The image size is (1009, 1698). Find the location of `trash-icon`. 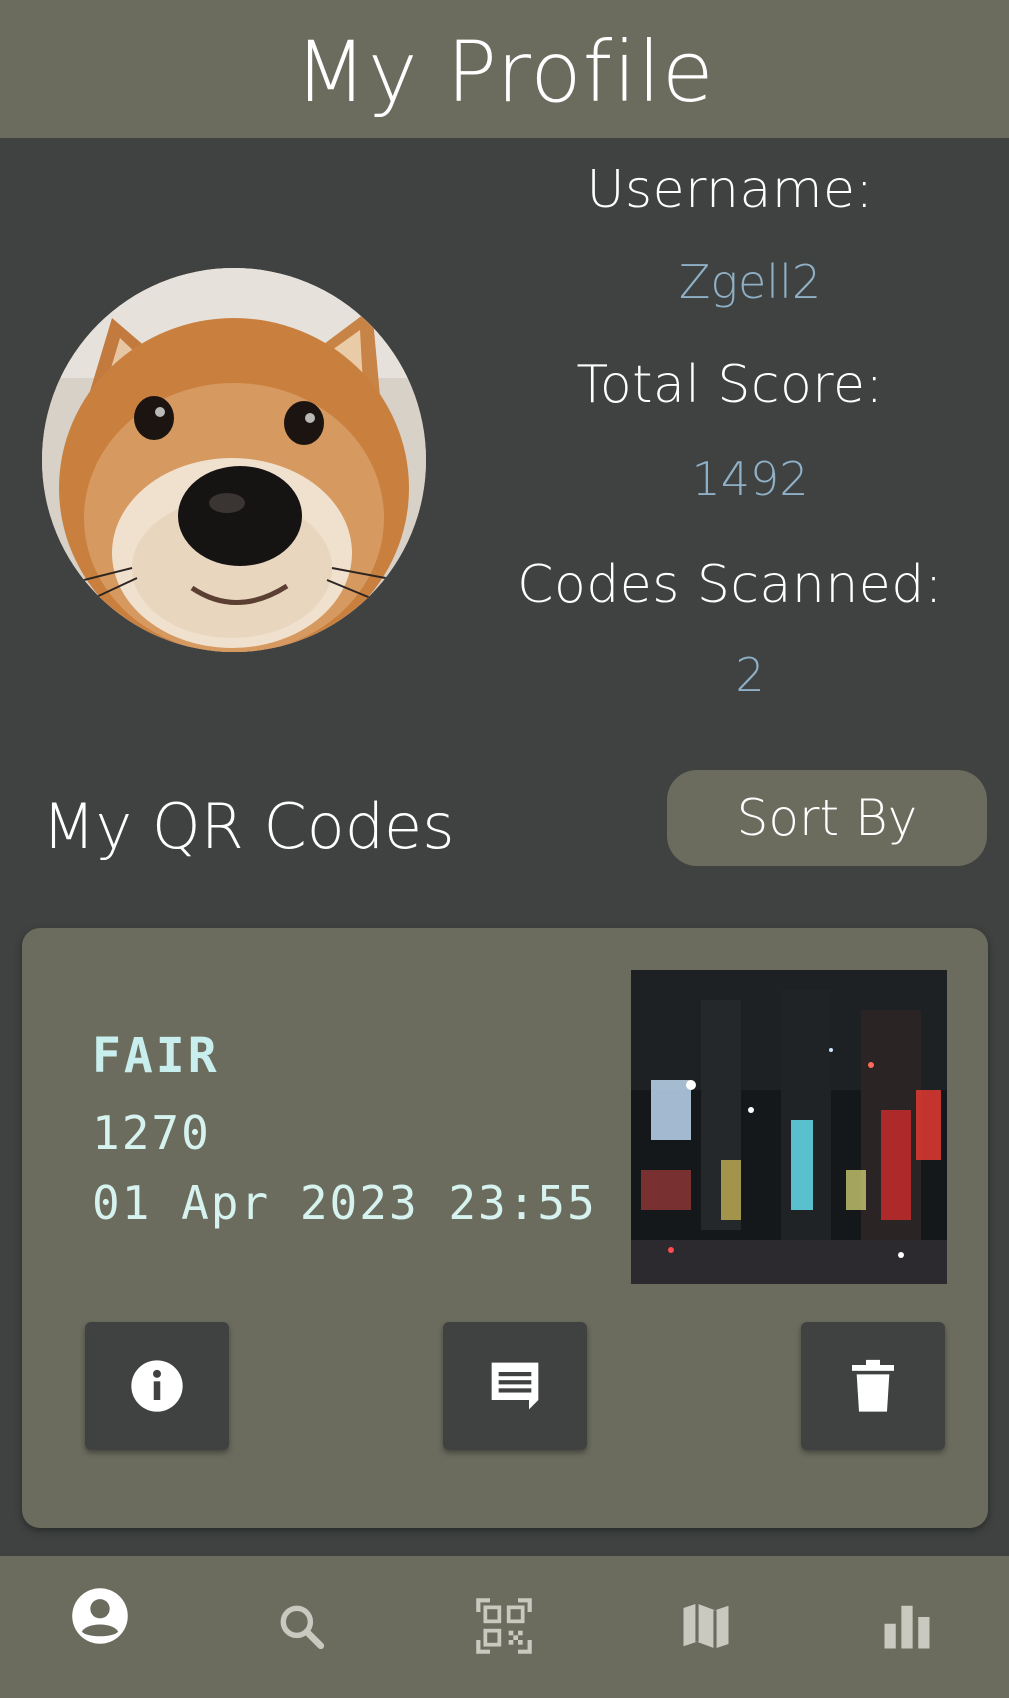

trash-icon is located at coordinates (873, 1385).